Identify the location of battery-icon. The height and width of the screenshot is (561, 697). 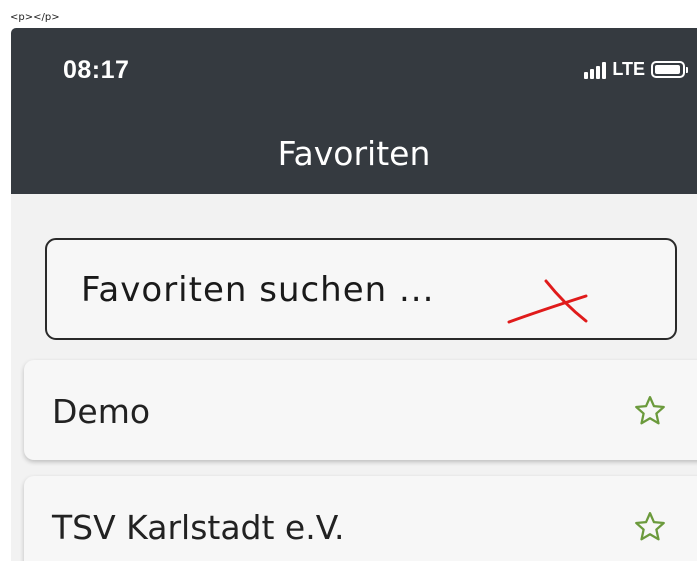
(669, 69).